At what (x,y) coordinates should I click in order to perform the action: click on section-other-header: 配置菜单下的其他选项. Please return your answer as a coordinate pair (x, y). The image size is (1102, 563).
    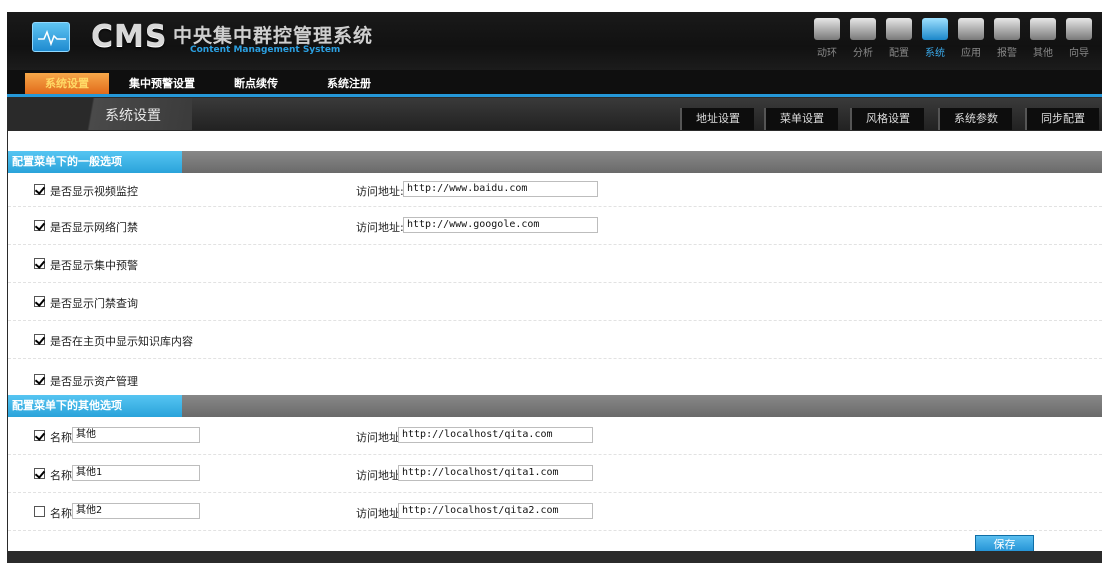
    Looking at the image, I should click on (555, 406).